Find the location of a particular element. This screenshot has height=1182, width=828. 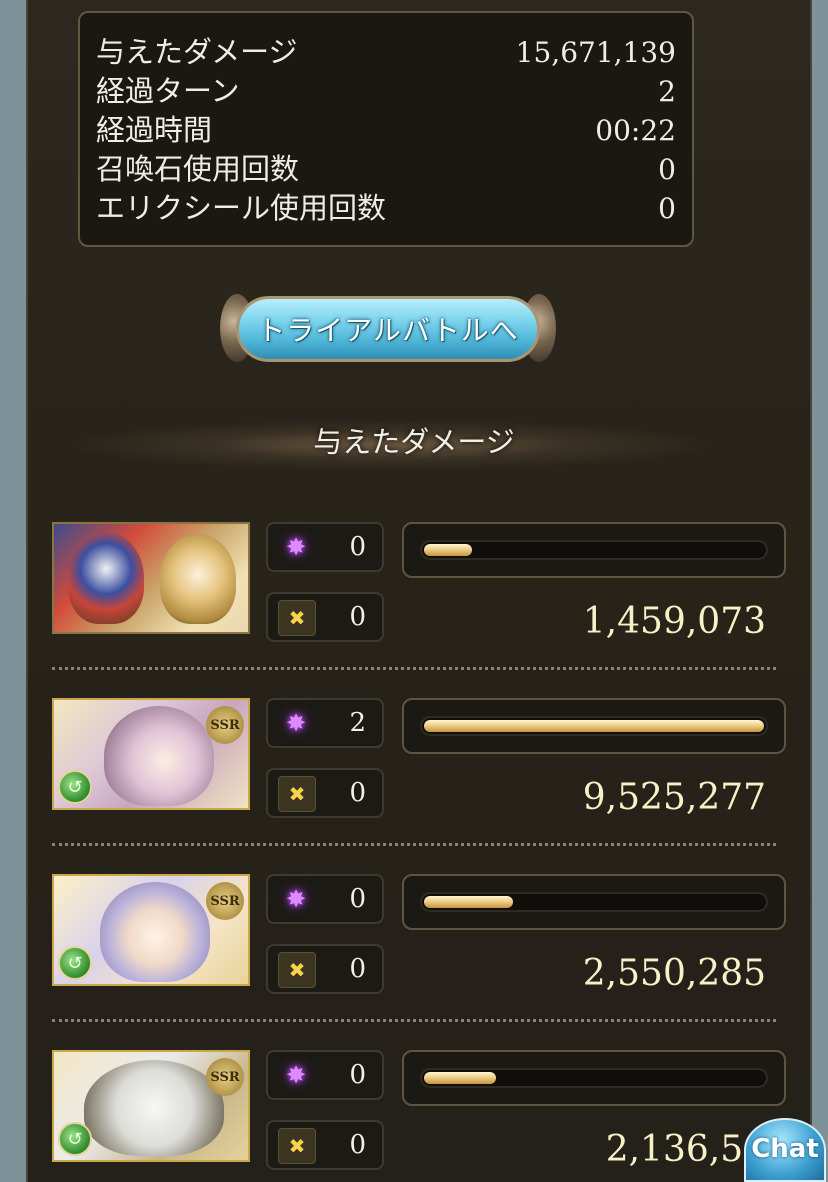

character-row: SSR ↺ ✸ 0 ✖ 0 2,136,50 is located at coordinates (419, 1112).